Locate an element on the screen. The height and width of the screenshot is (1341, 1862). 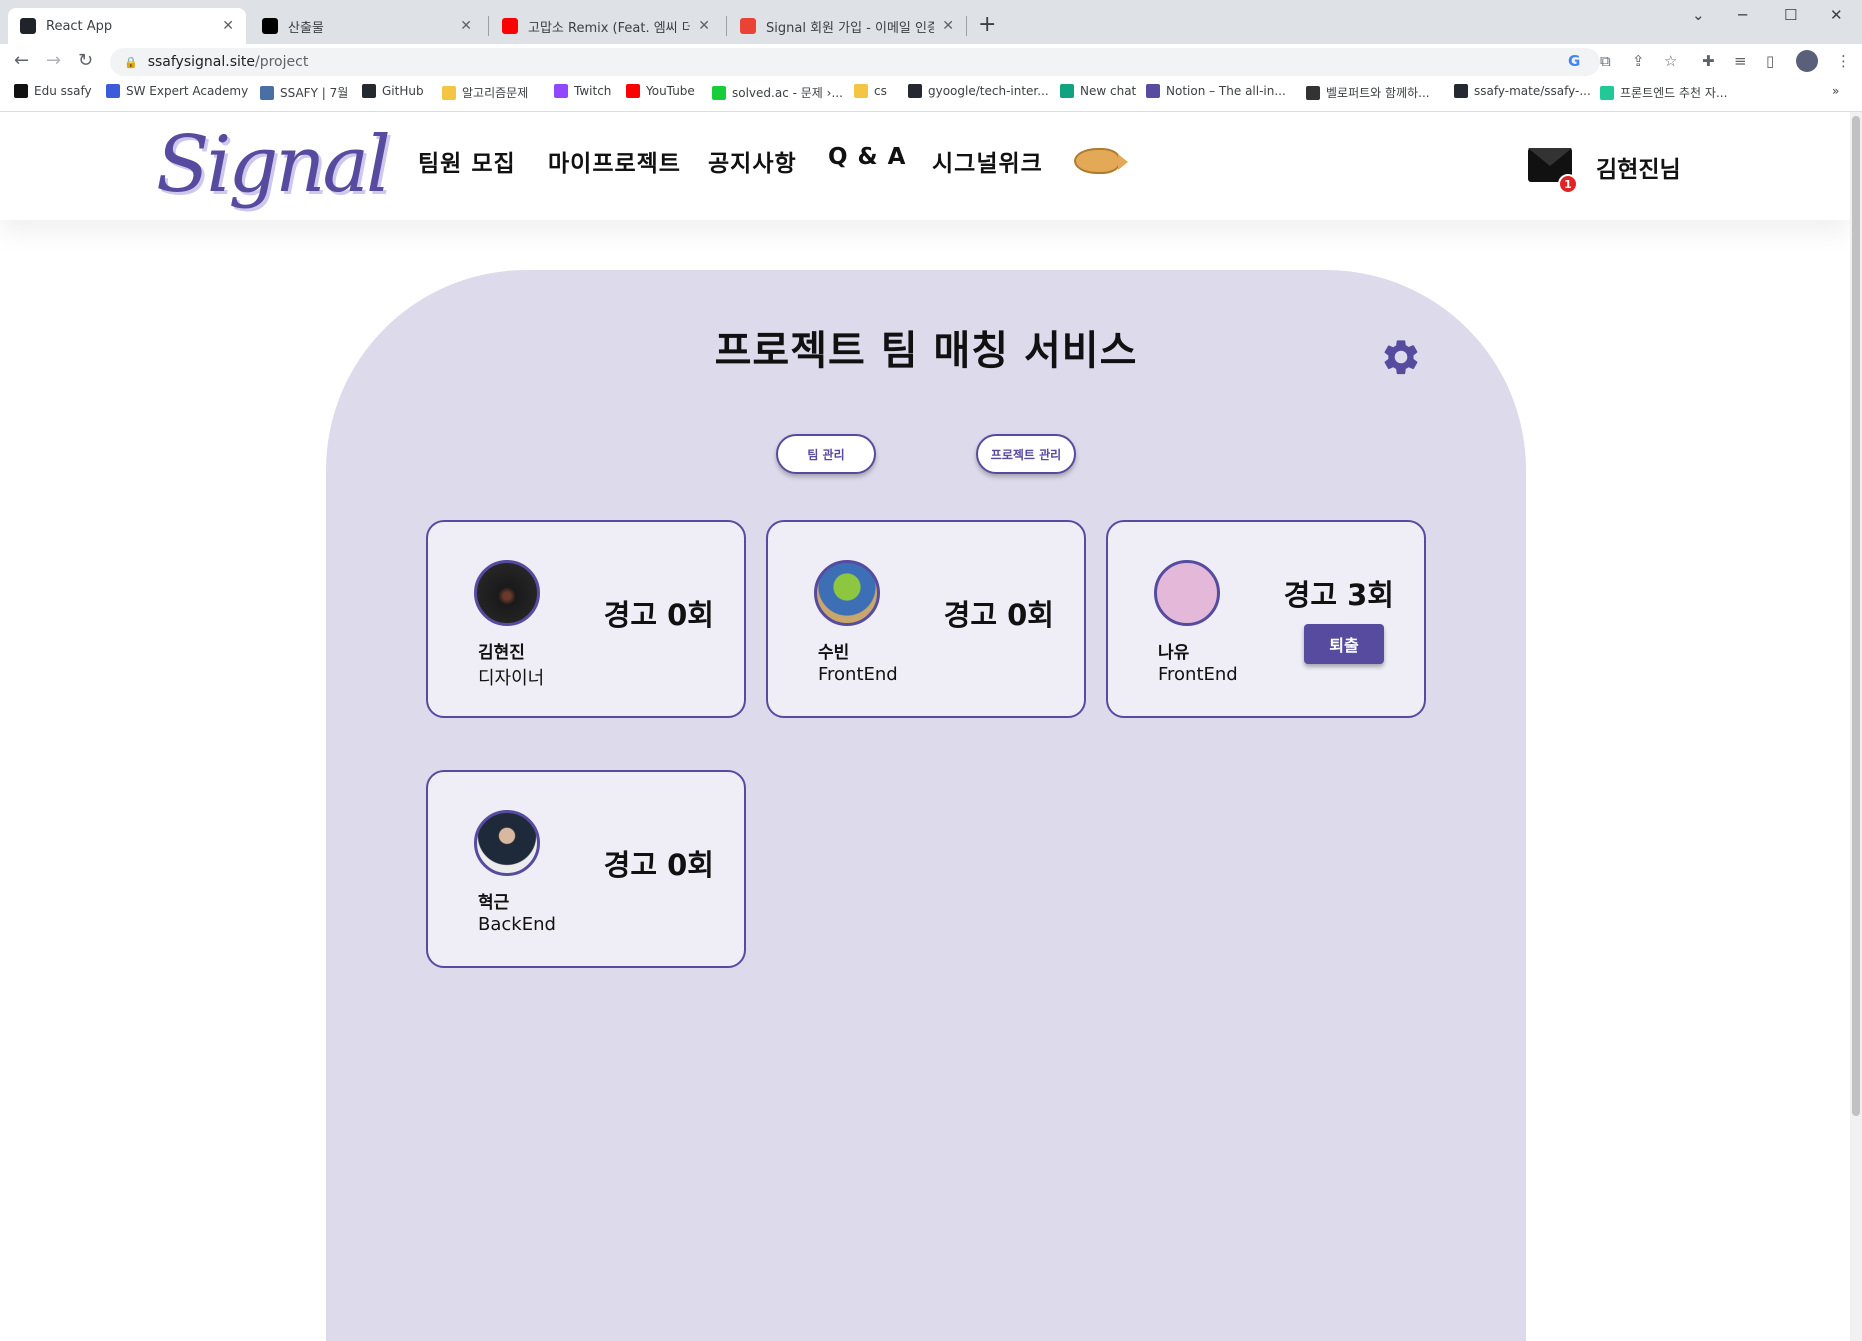
translate-icon: ⧉ is located at coordinates (1605, 61).